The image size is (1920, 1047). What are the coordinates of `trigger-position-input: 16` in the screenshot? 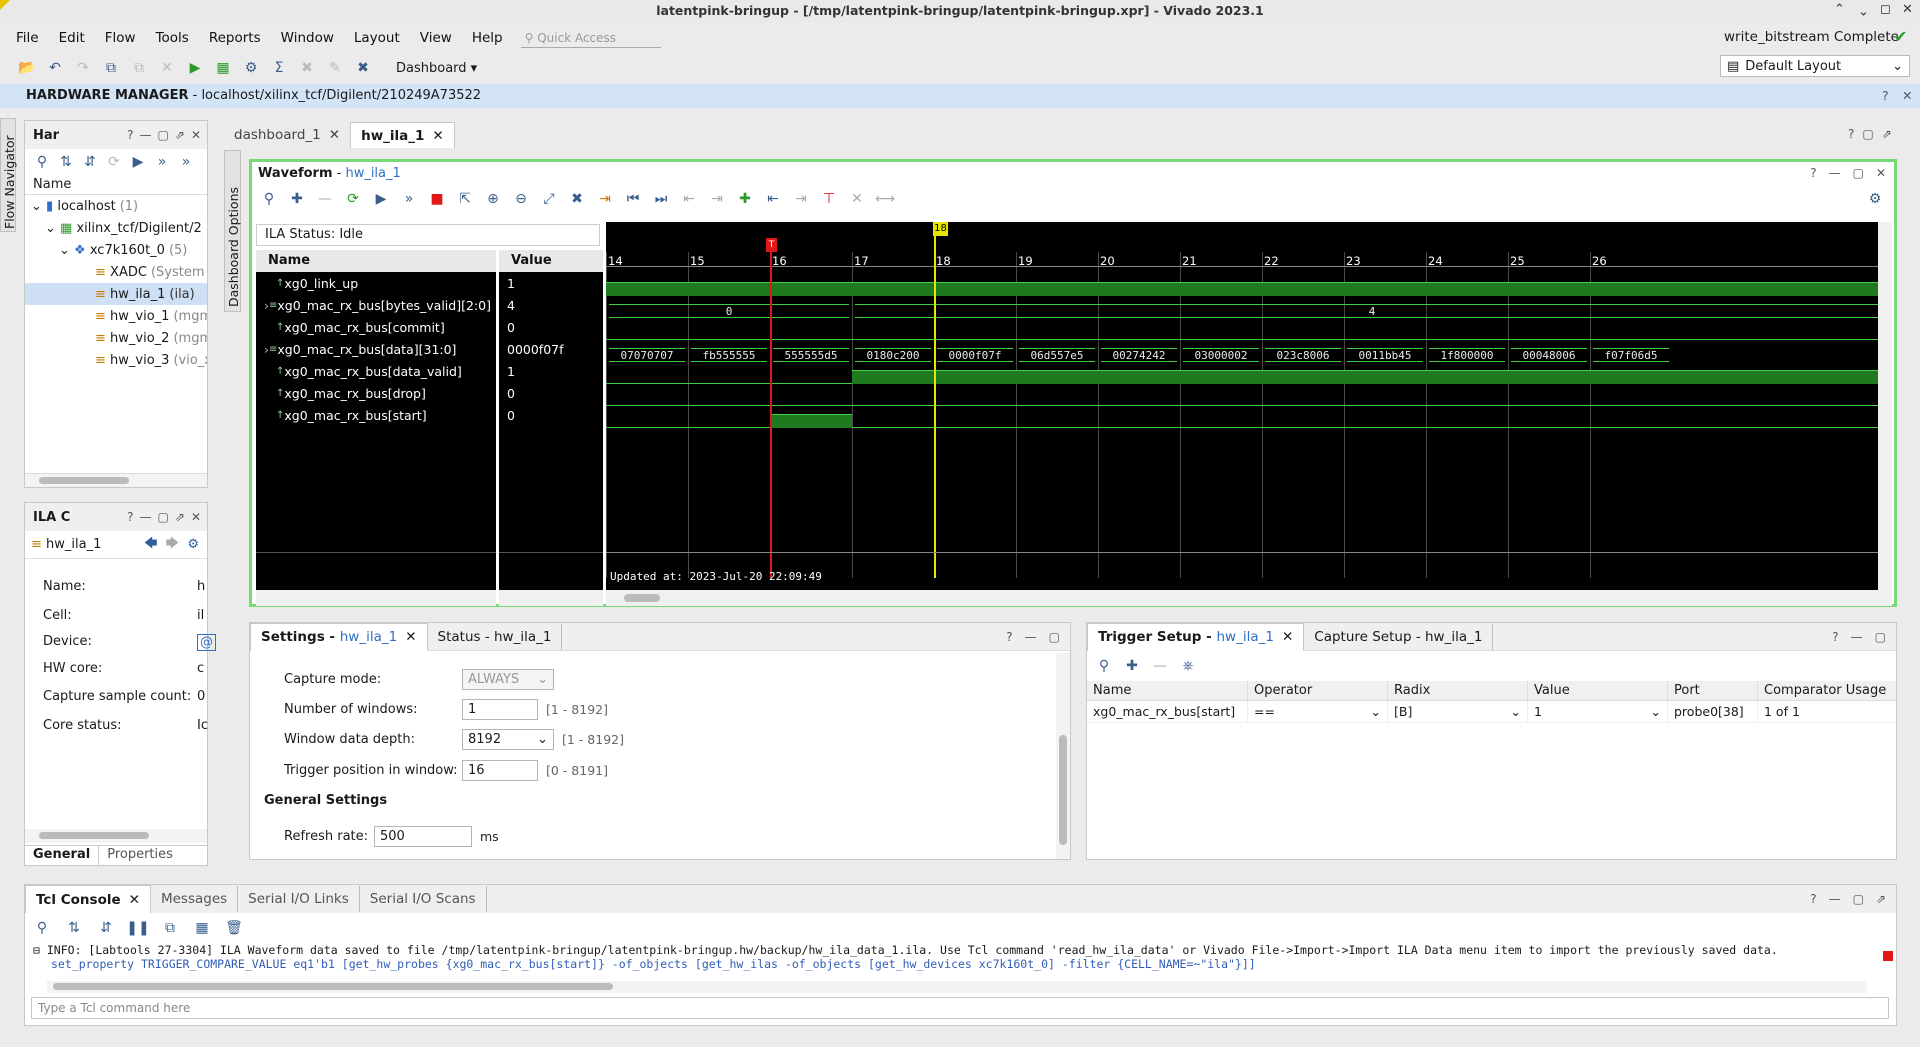 It's located at (500, 770).